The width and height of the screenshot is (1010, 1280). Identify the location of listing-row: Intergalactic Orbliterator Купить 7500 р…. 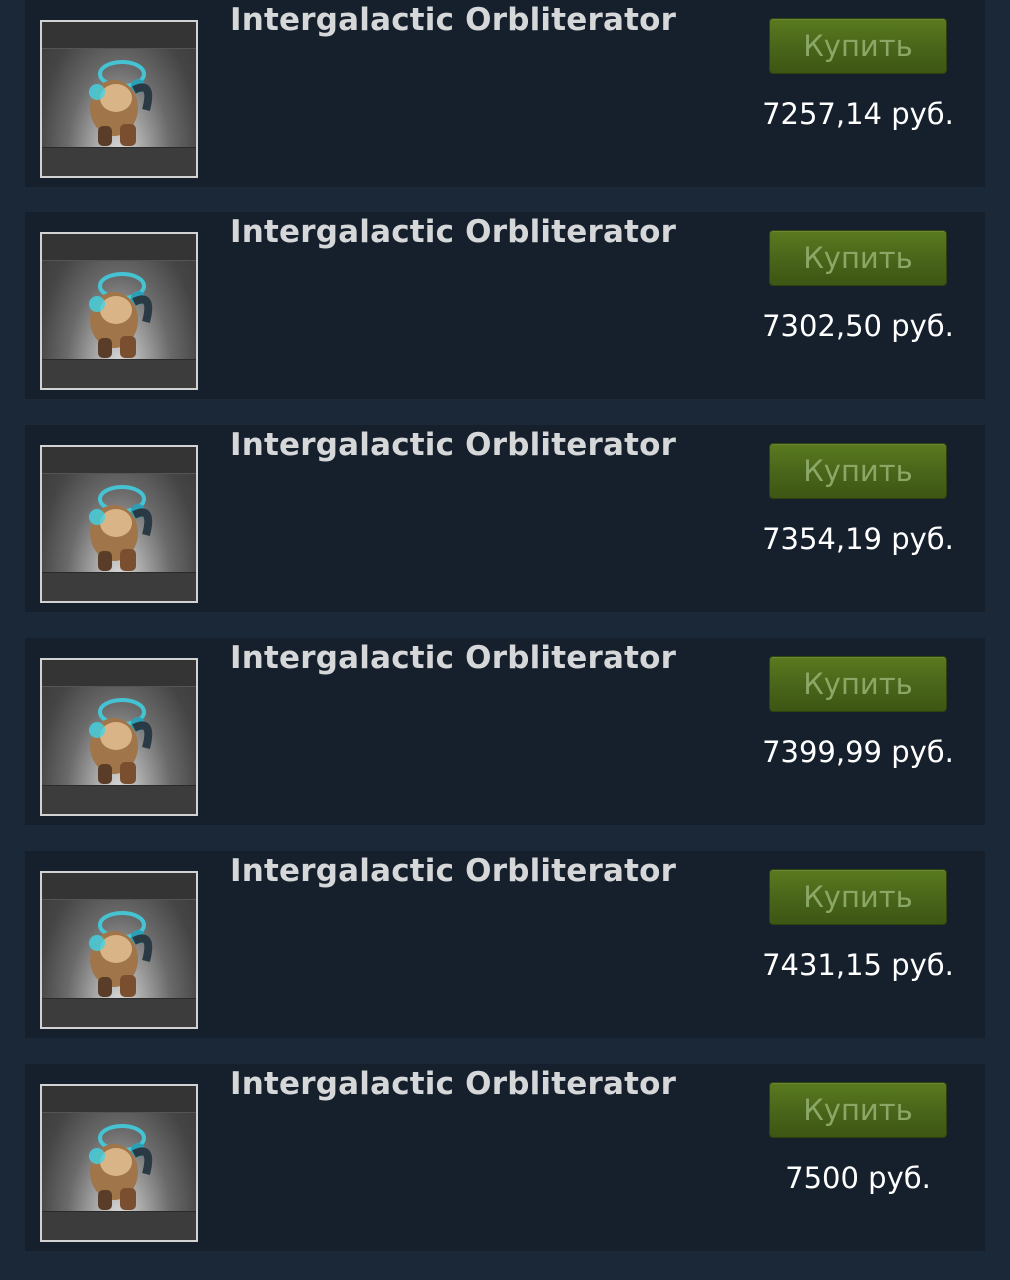
(505, 1157).